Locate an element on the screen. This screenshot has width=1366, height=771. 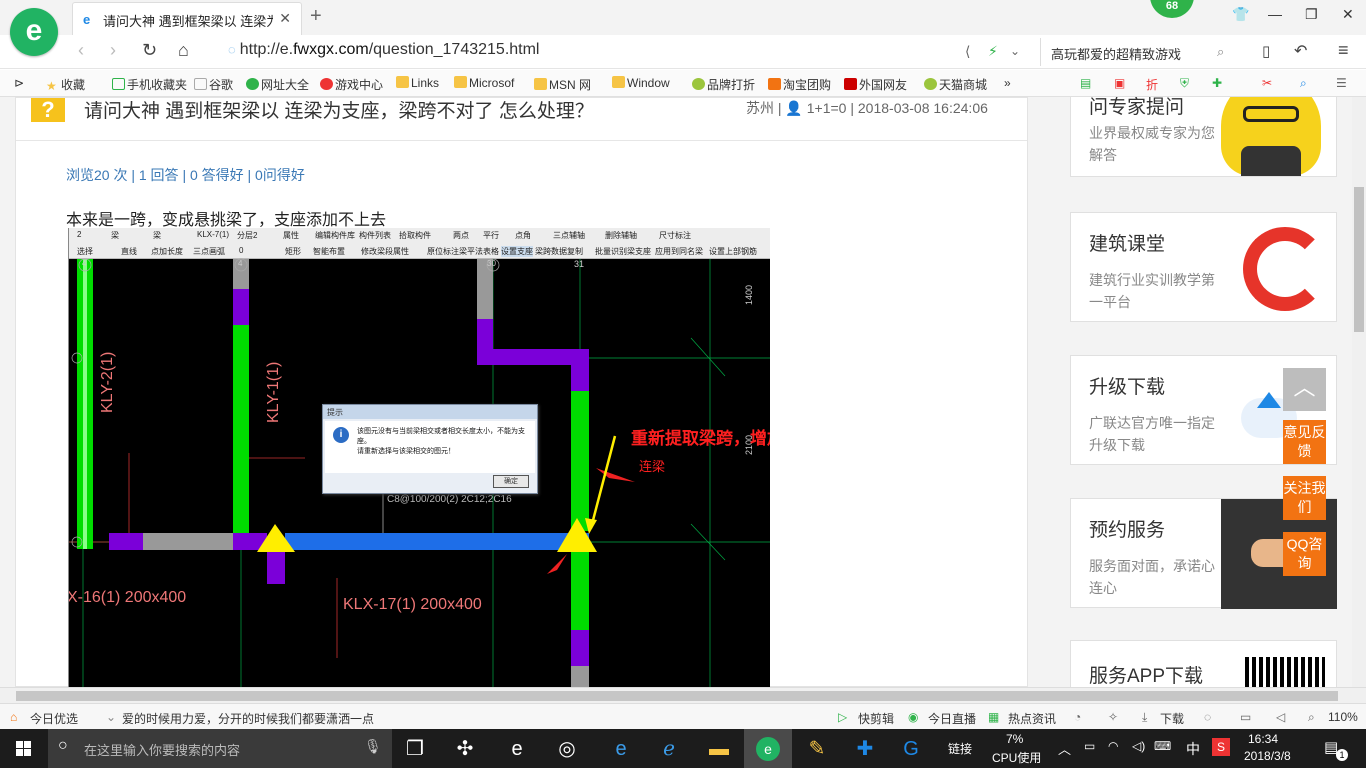
more-bookmarks-icon: » is located at coordinates (1007, 83).